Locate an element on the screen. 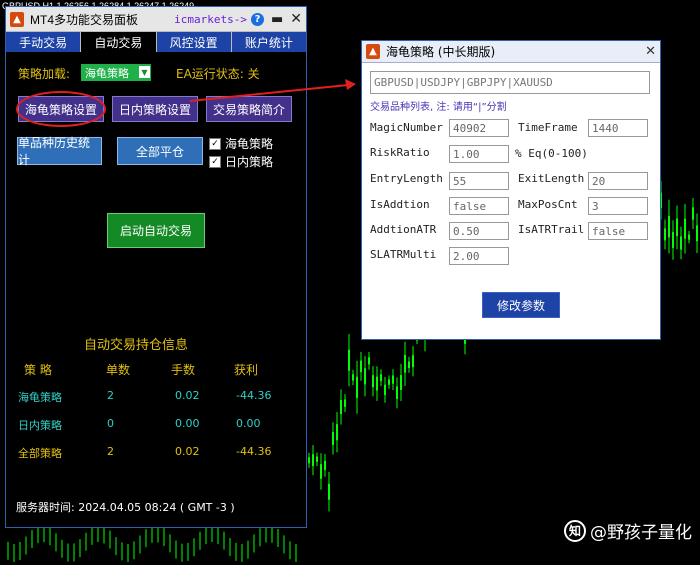 The height and width of the screenshot is (565, 700). ea-status-label: EA运行状态: 关 is located at coordinates (218, 74).